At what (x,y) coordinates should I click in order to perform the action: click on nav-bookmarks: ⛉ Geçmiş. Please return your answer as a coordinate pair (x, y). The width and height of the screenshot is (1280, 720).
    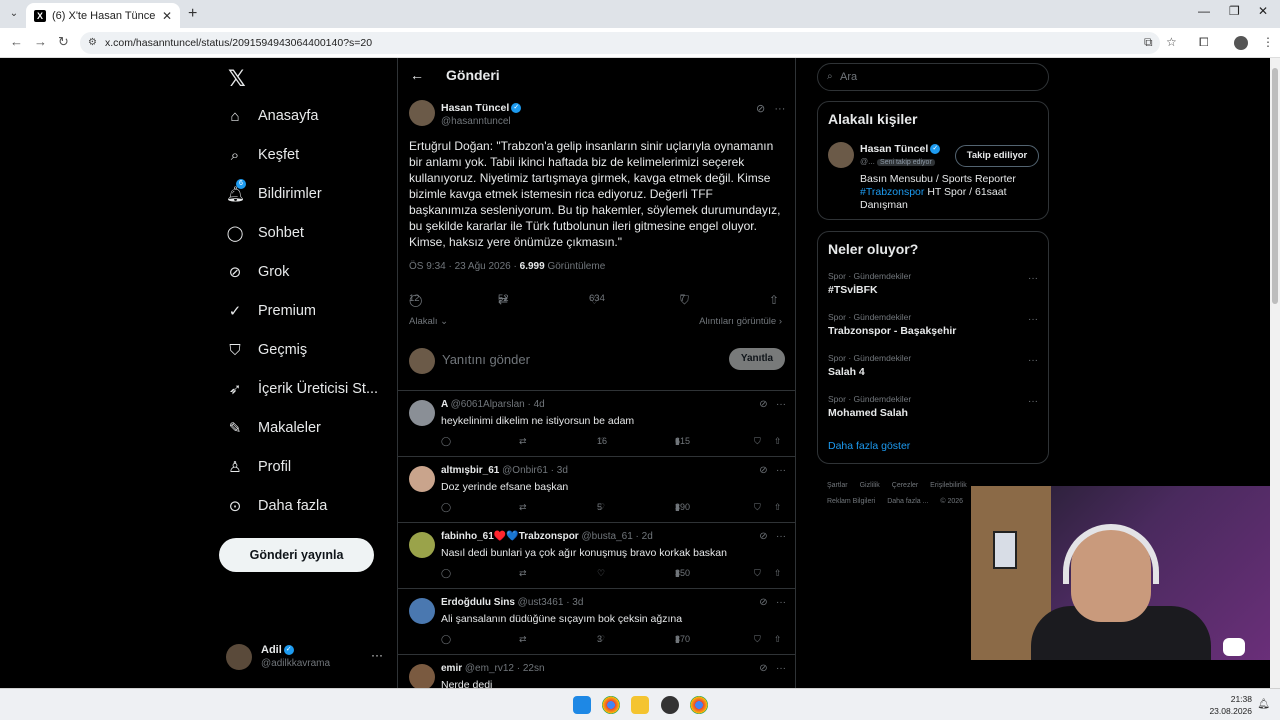
    Looking at the image, I should click on (266, 350).